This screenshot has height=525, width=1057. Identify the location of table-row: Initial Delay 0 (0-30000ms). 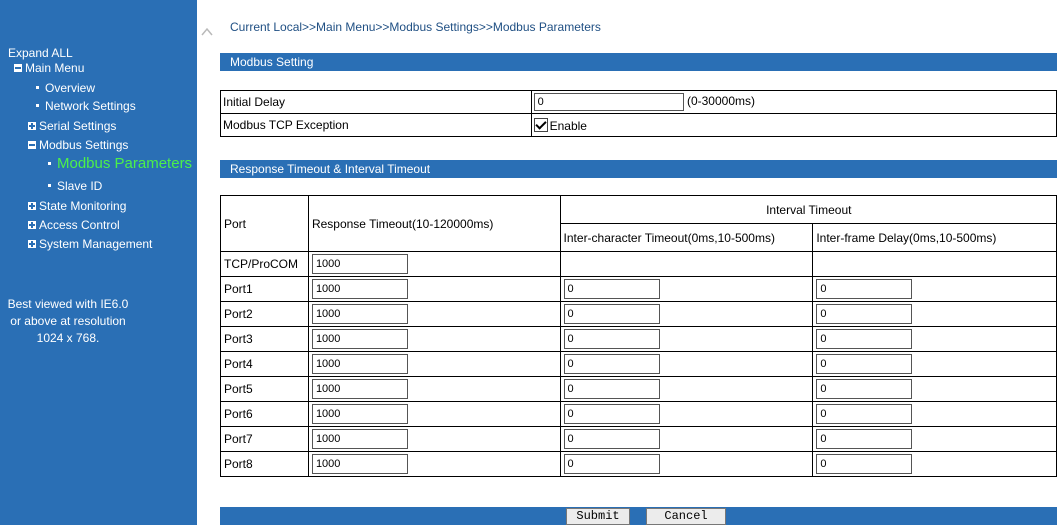
(638, 102).